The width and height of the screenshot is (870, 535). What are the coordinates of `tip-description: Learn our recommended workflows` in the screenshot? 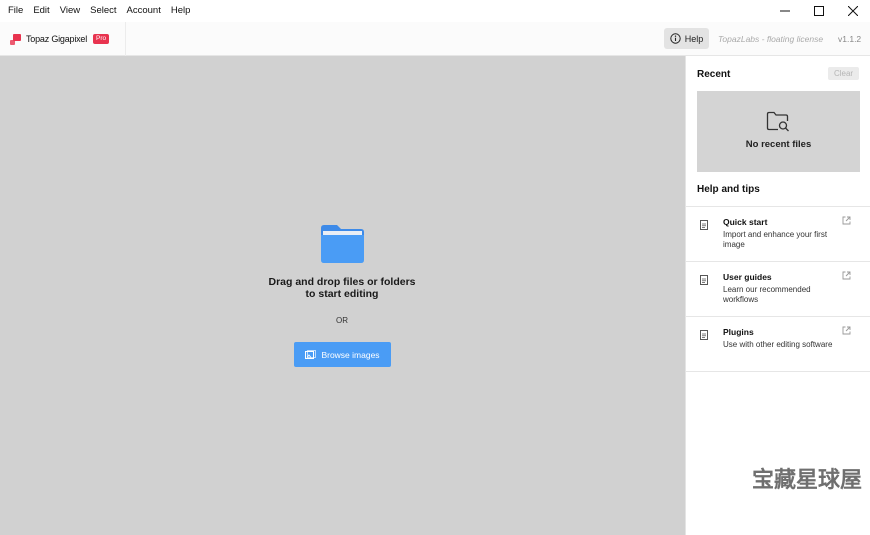 It's located at (767, 294).